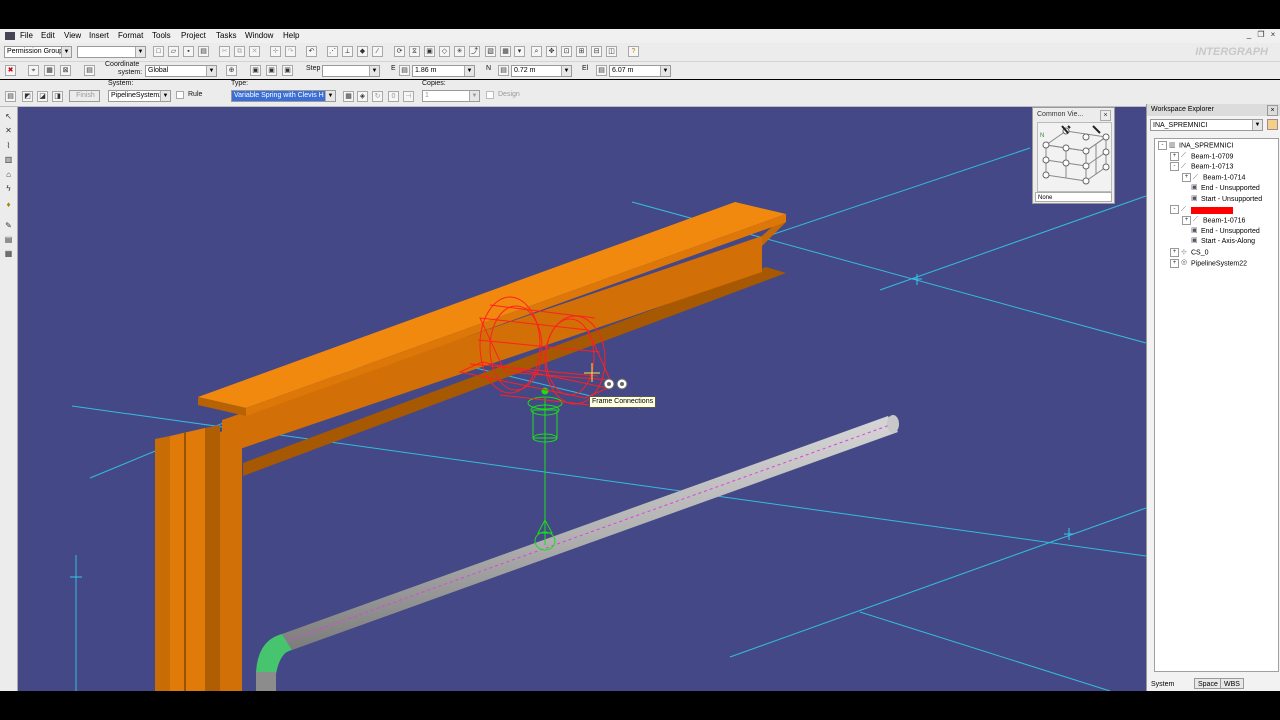 This screenshot has width=1280, height=720. Describe the element at coordinates (505, 51) in the screenshot. I see `display-icon: ▦` at that location.